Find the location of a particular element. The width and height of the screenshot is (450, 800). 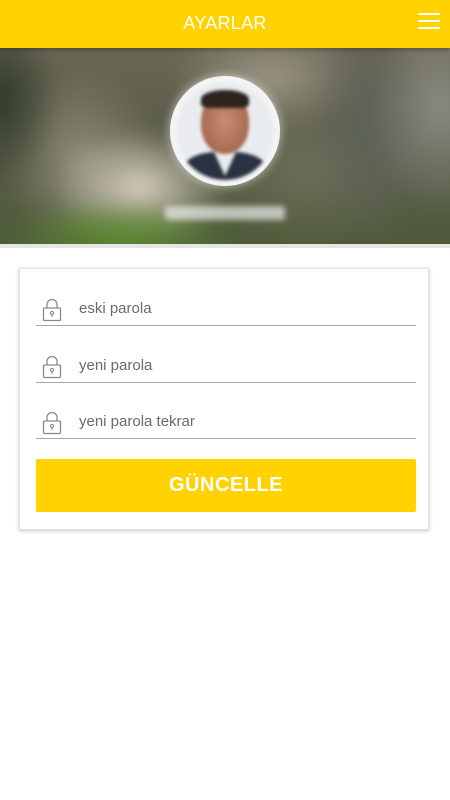

page-title: AYARLAR is located at coordinates (225, 23).